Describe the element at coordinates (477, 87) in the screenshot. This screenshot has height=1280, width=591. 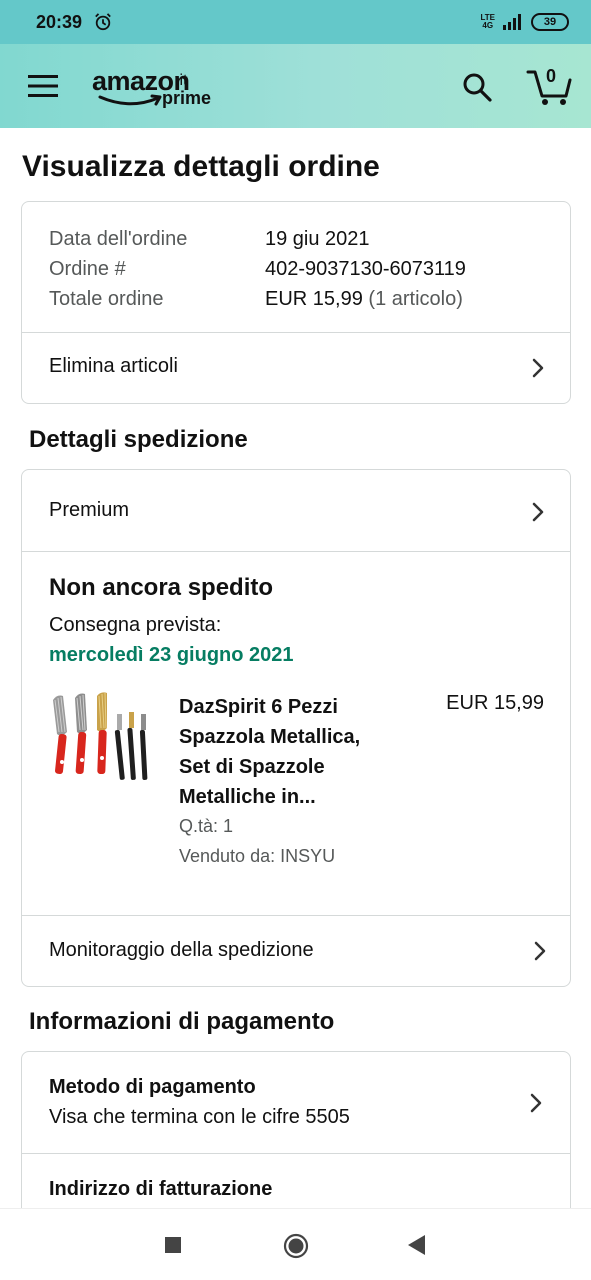
I see `search-icon` at that location.